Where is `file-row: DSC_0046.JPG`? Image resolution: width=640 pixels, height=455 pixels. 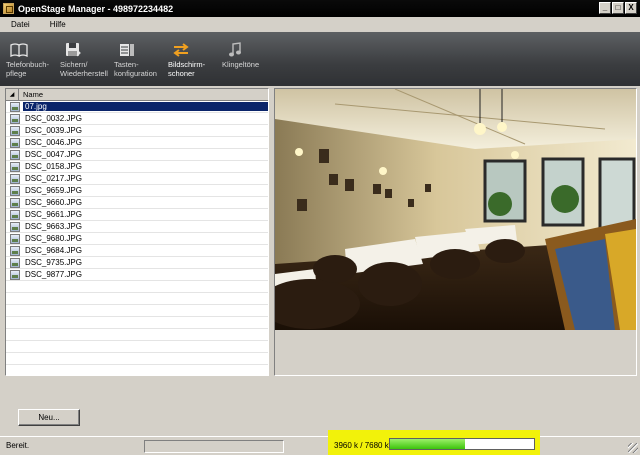 file-row: DSC_0046.JPG is located at coordinates (137, 143).